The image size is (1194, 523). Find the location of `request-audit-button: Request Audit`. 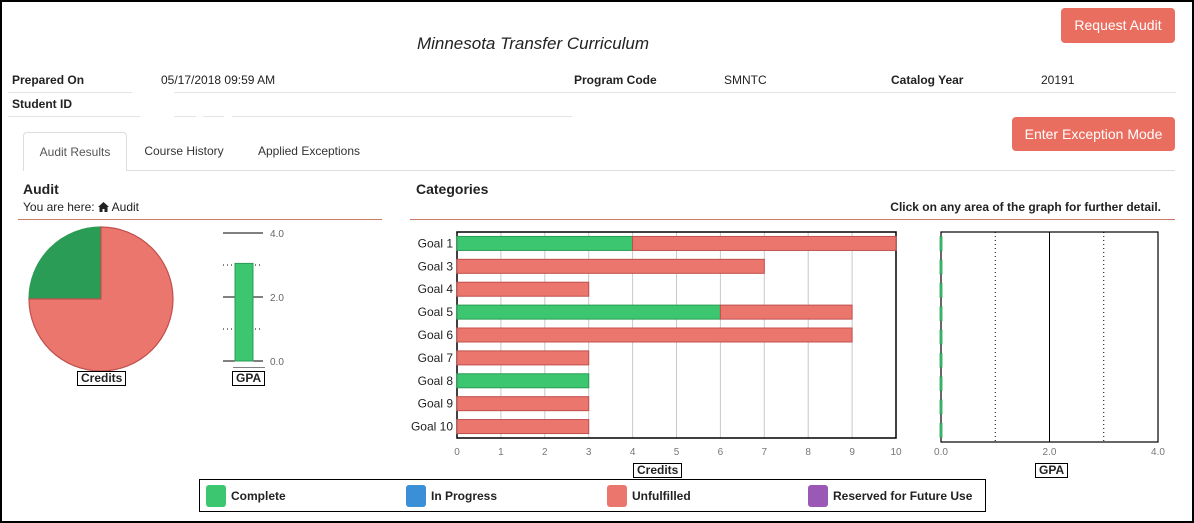

request-audit-button: Request Audit is located at coordinates (1118, 25).